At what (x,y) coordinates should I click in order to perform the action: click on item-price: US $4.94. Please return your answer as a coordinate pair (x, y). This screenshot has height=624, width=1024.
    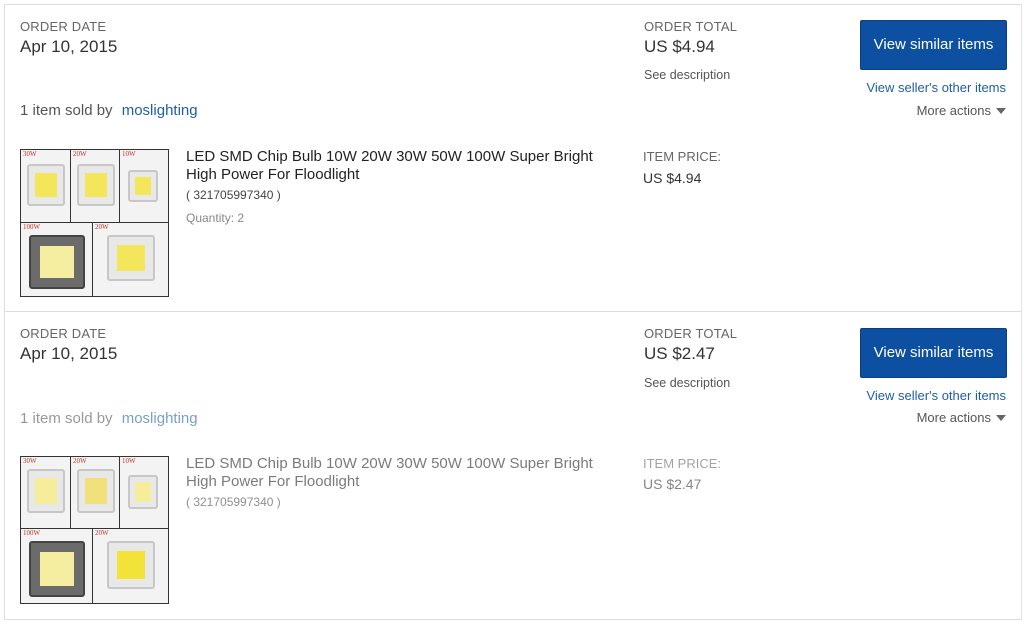
    Looking at the image, I should click on (672, 178).